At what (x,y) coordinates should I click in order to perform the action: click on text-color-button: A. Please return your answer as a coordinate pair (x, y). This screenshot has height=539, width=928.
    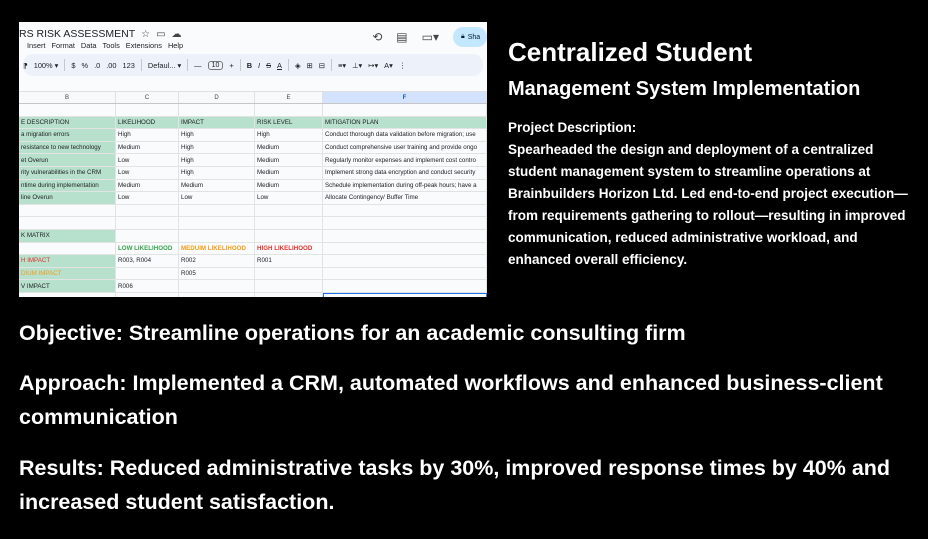
    Looking at the image, I should click on (279, 65).